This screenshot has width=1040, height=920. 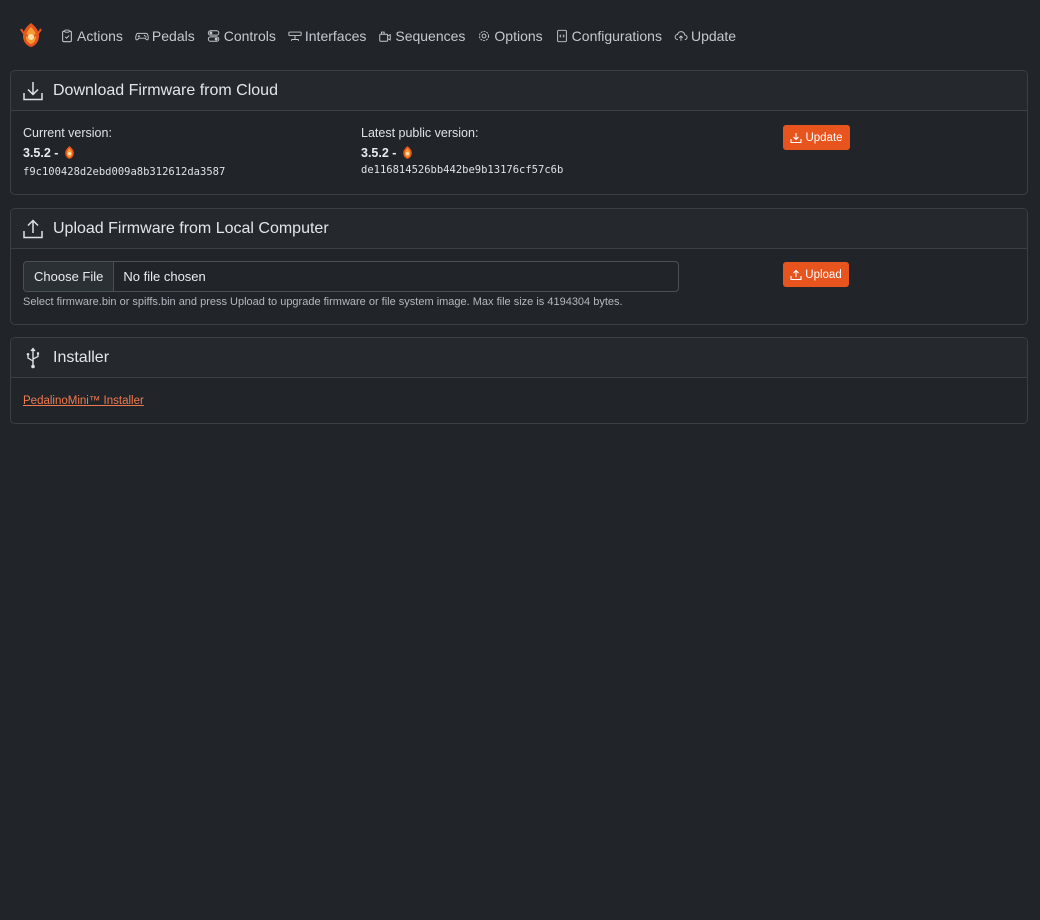 I want to click on nav-options: Options, so click(x=510, y=36).